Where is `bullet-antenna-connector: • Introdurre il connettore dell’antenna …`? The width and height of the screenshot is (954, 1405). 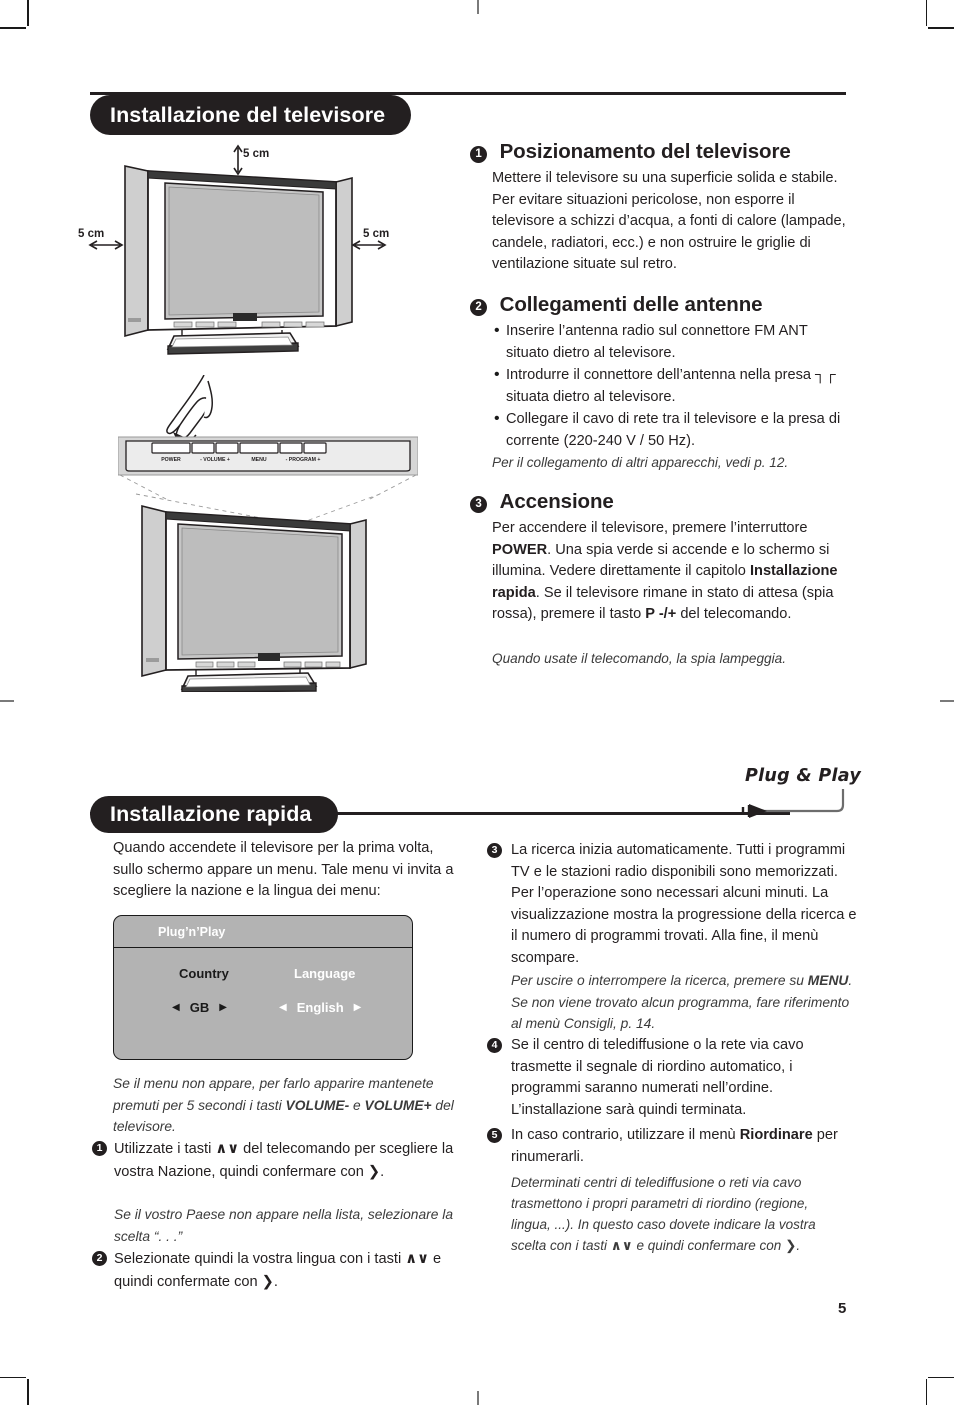
bullet-antenna-connector: • Introdurre il connettore dell’antenna … is located at coordinates (673, 386).